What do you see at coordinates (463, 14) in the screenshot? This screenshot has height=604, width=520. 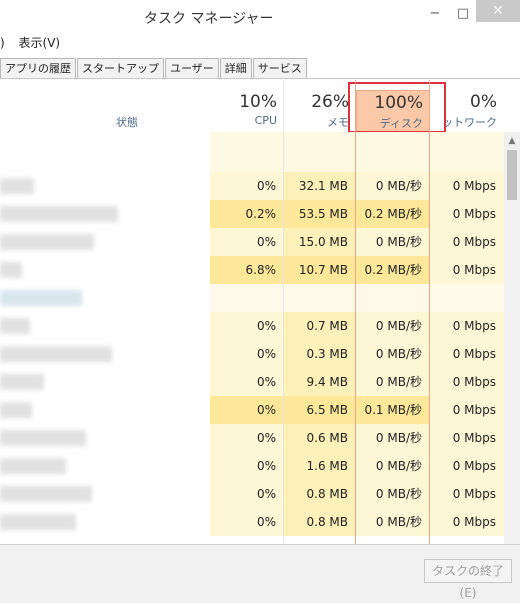 I see `maximize-button: □` at bounding box center [463, 14].